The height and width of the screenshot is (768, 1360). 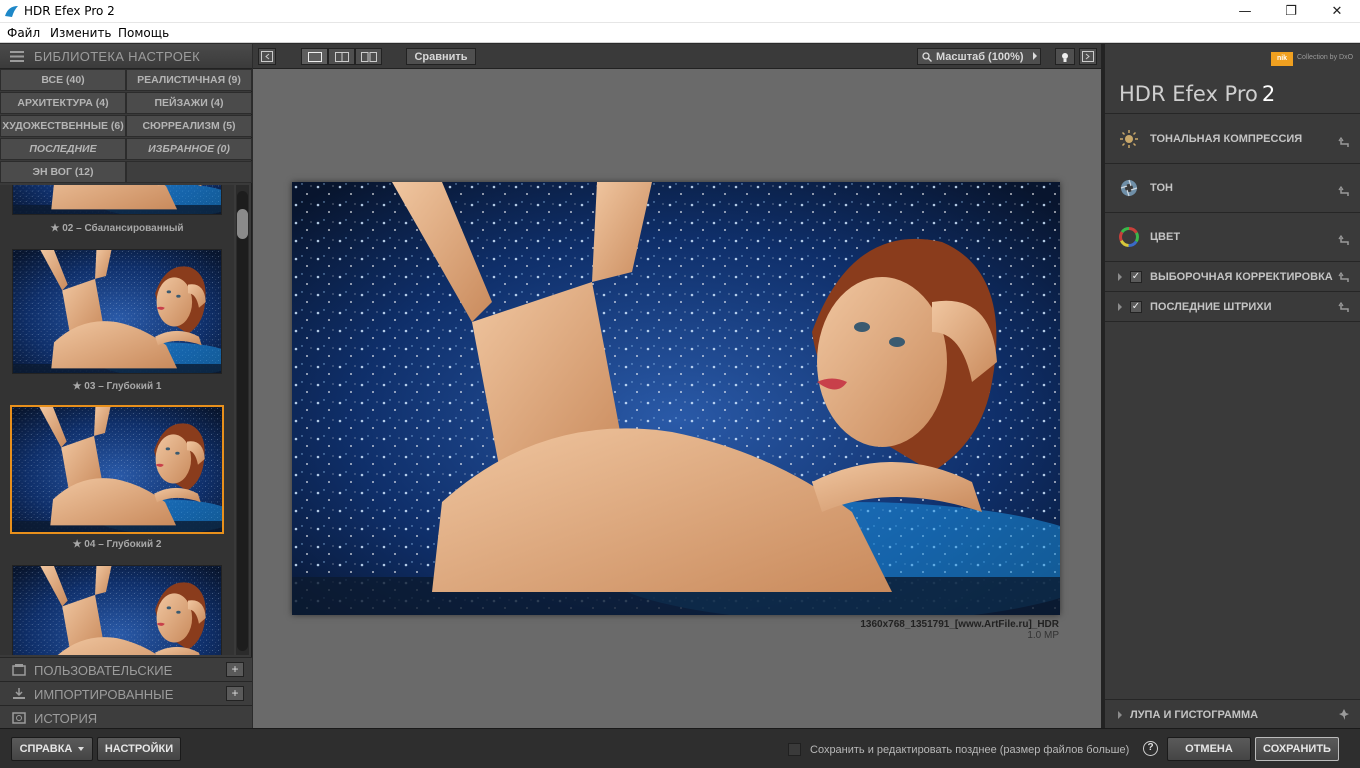 I want to click on chevron-right-icon, so click(x=1035, y=56).